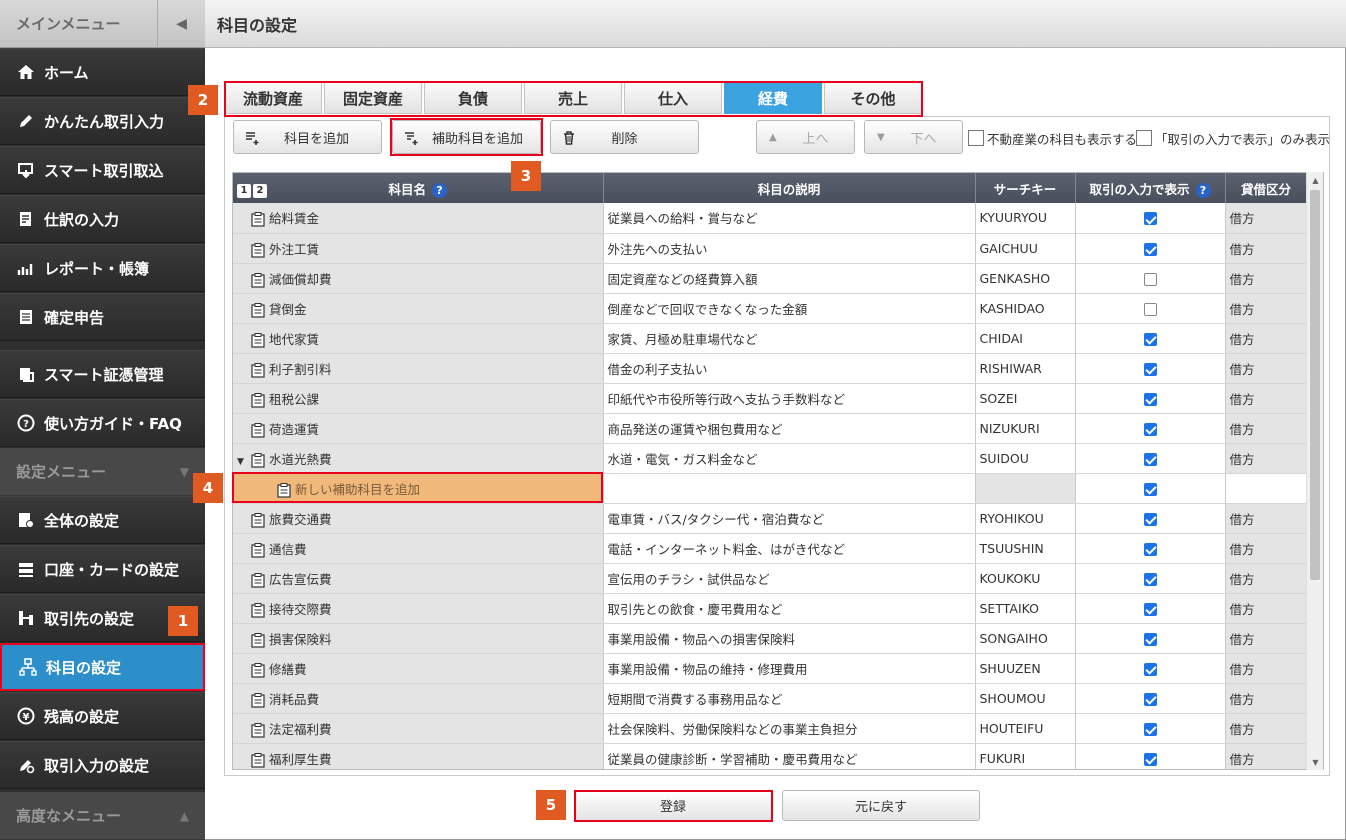 The height and width of the screenshot is (840, 1346). Describe the element at coordinates (418, 188) in the screenshot. I see `header-account-name: 12 科目名?` at that location.